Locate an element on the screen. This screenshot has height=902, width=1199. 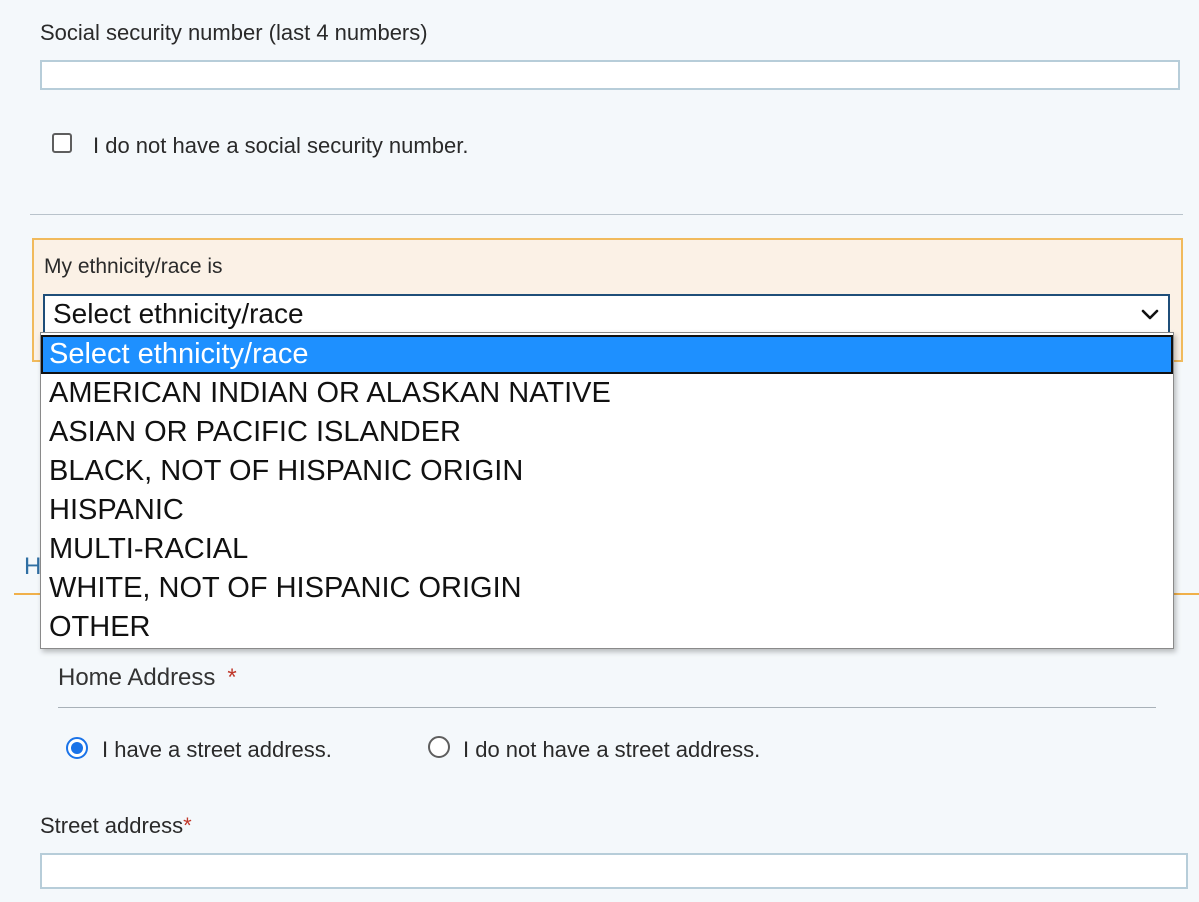
dropdown-option: AMERICAN INDIAN OR ALASKAN NATIVE is located at coordinates (607, 393).